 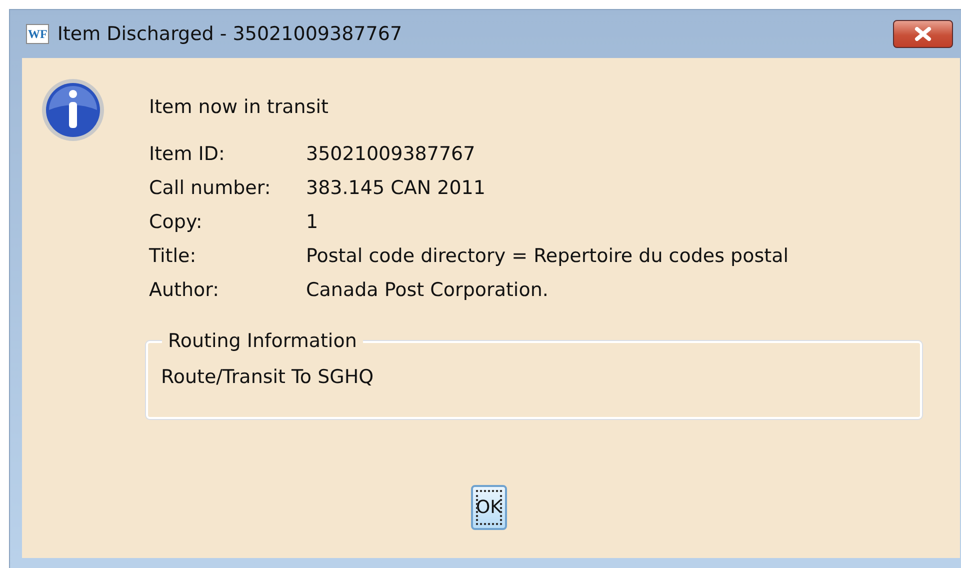 I want to click on field-value: 383.145 CAN 2011, so click(x=396, y=188).